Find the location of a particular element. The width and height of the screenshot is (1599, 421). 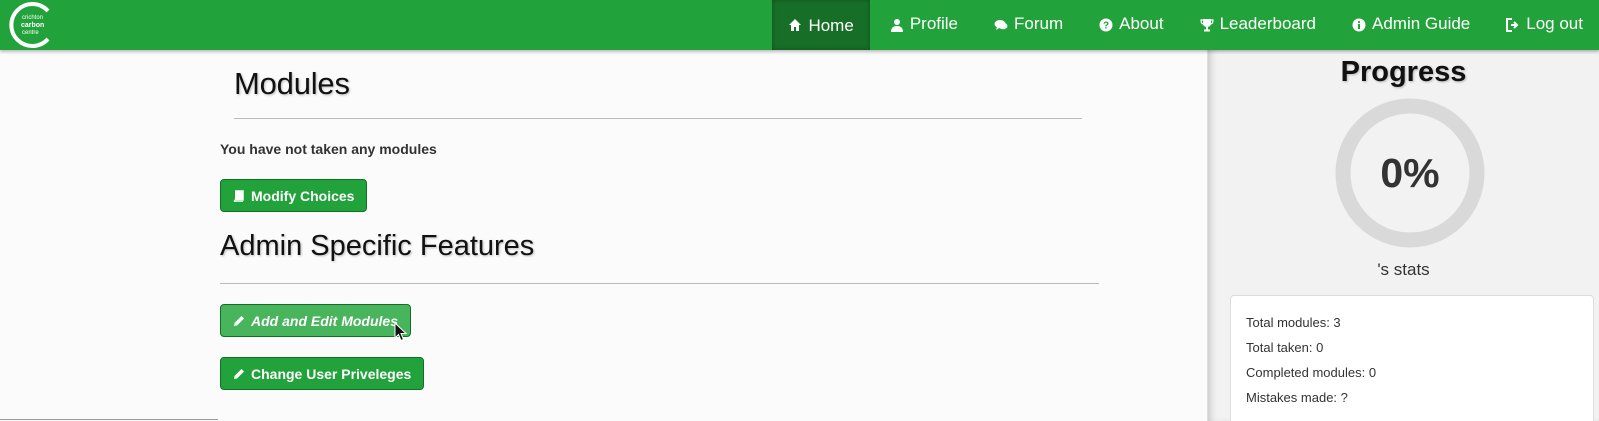

nav-forum: Forum is located at coordinates (1029, 25).